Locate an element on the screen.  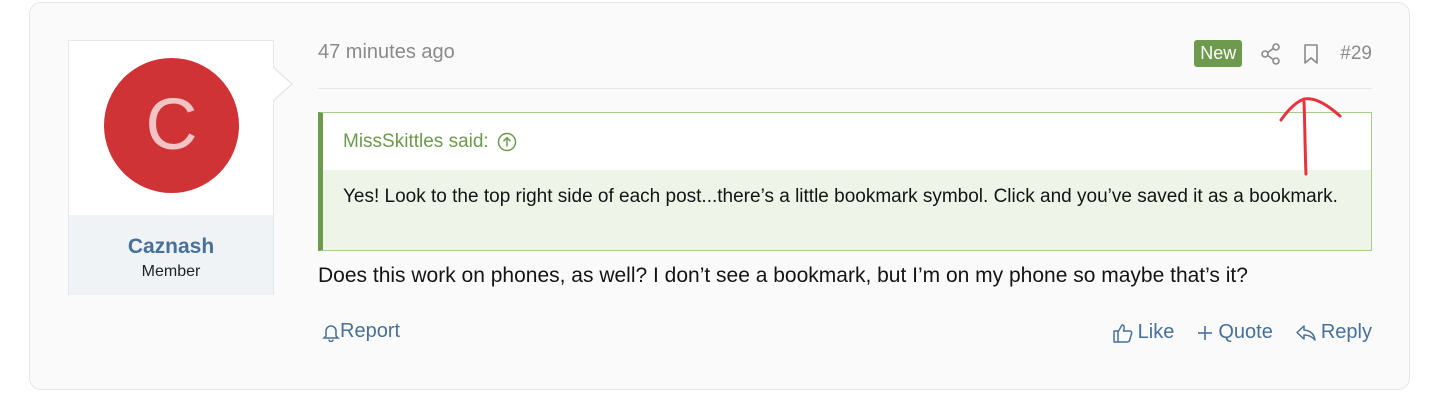
like-label: Like is located at coordinates (1156, 332).